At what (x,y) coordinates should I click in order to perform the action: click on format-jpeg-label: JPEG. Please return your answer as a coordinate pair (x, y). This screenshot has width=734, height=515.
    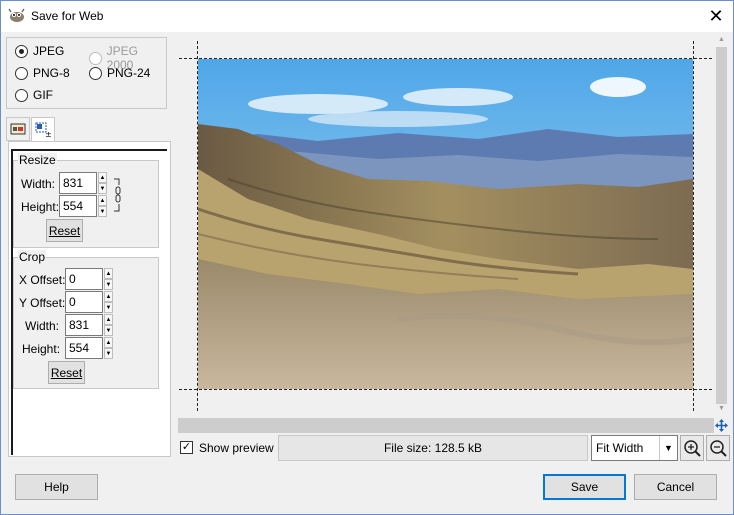
    Looking at the image, I should click on (49, 51).